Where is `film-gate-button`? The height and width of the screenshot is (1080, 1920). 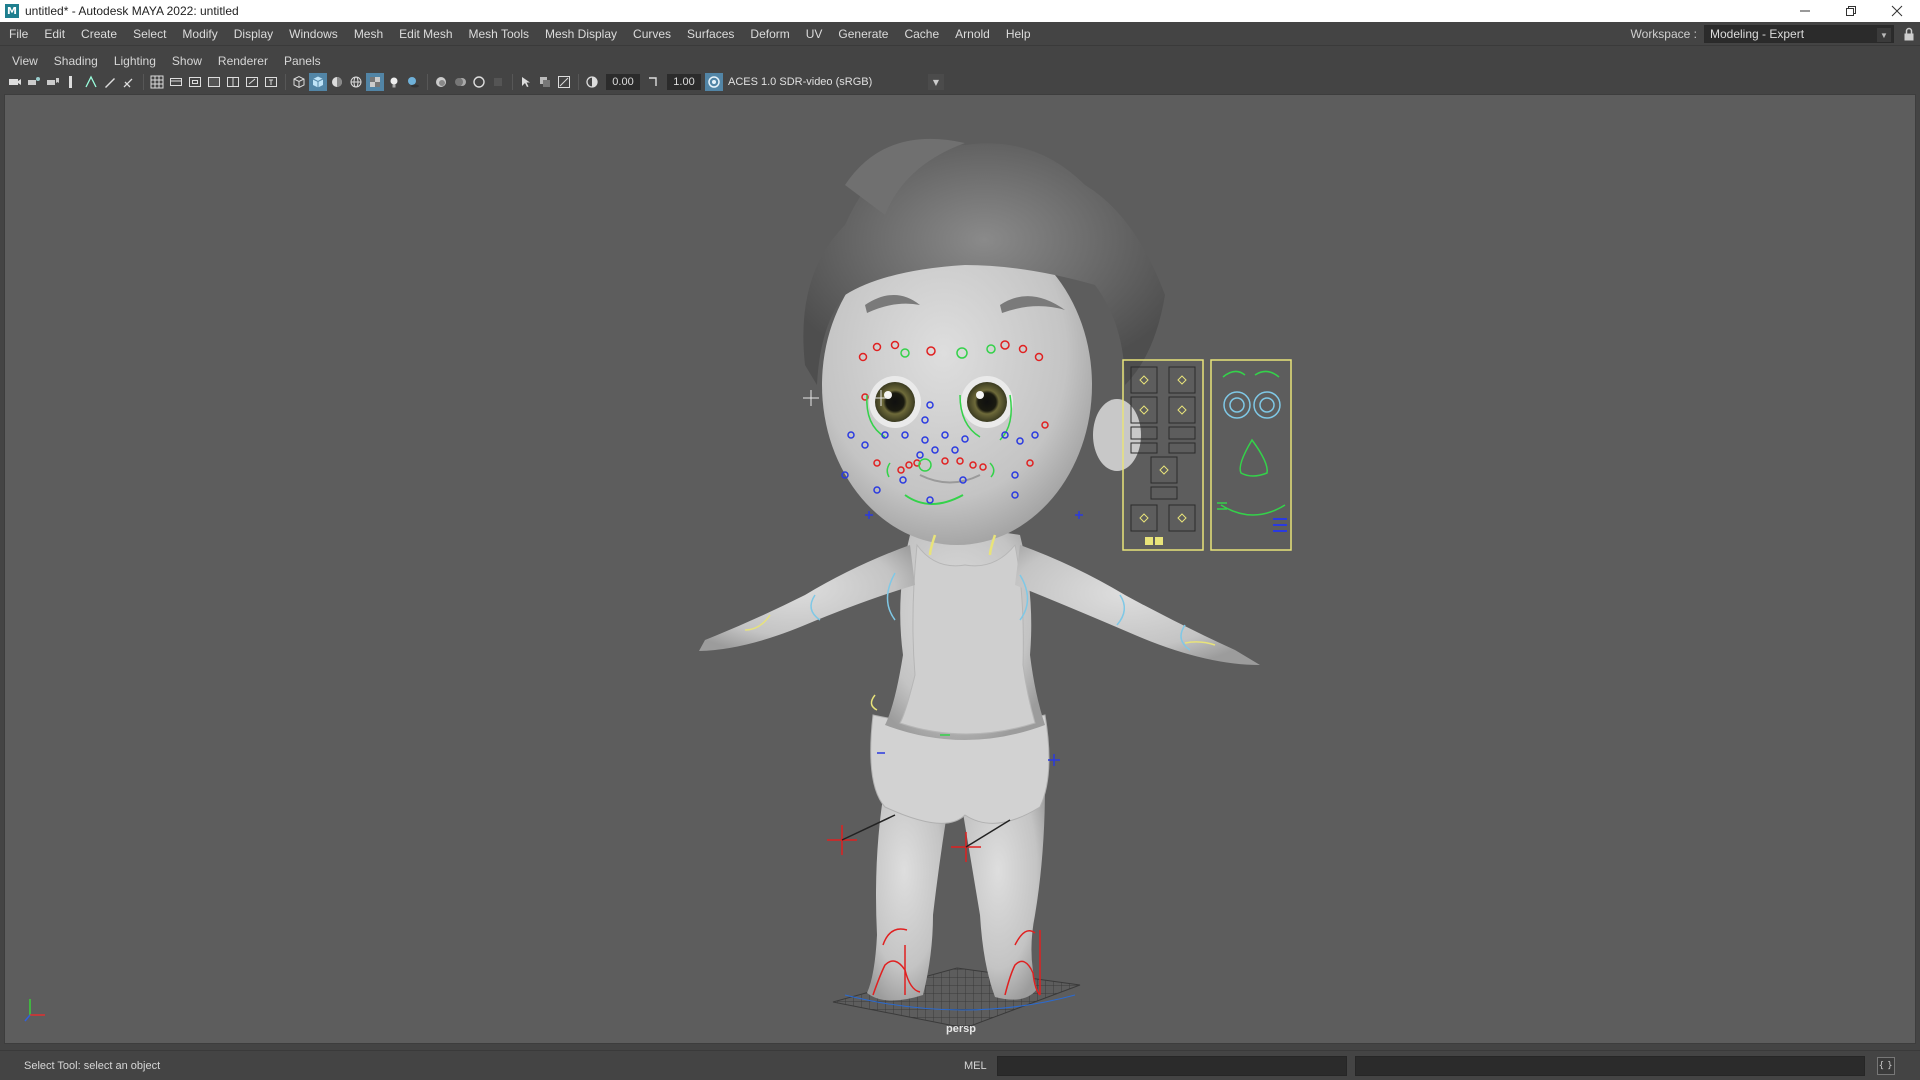 film-gate-button is located at coordinates (176, 82).